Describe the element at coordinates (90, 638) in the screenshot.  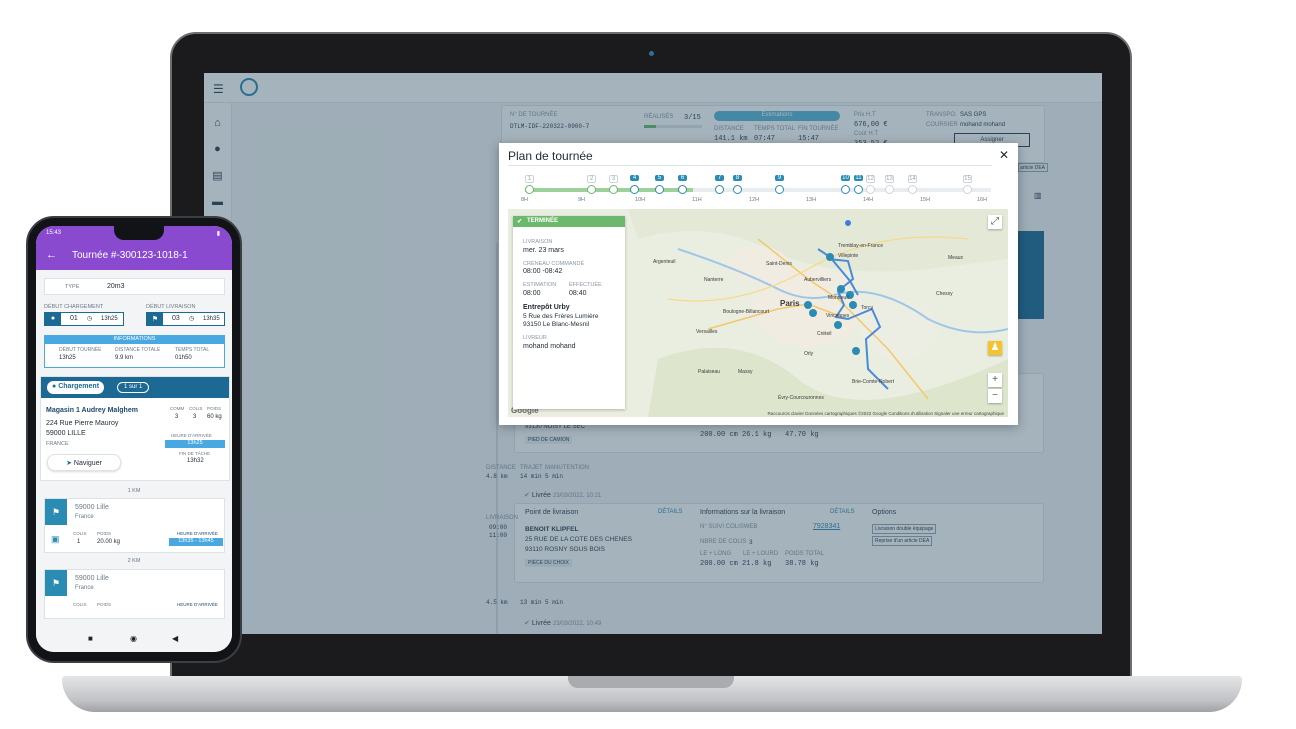
I see `recents-icon: ■` at that location.